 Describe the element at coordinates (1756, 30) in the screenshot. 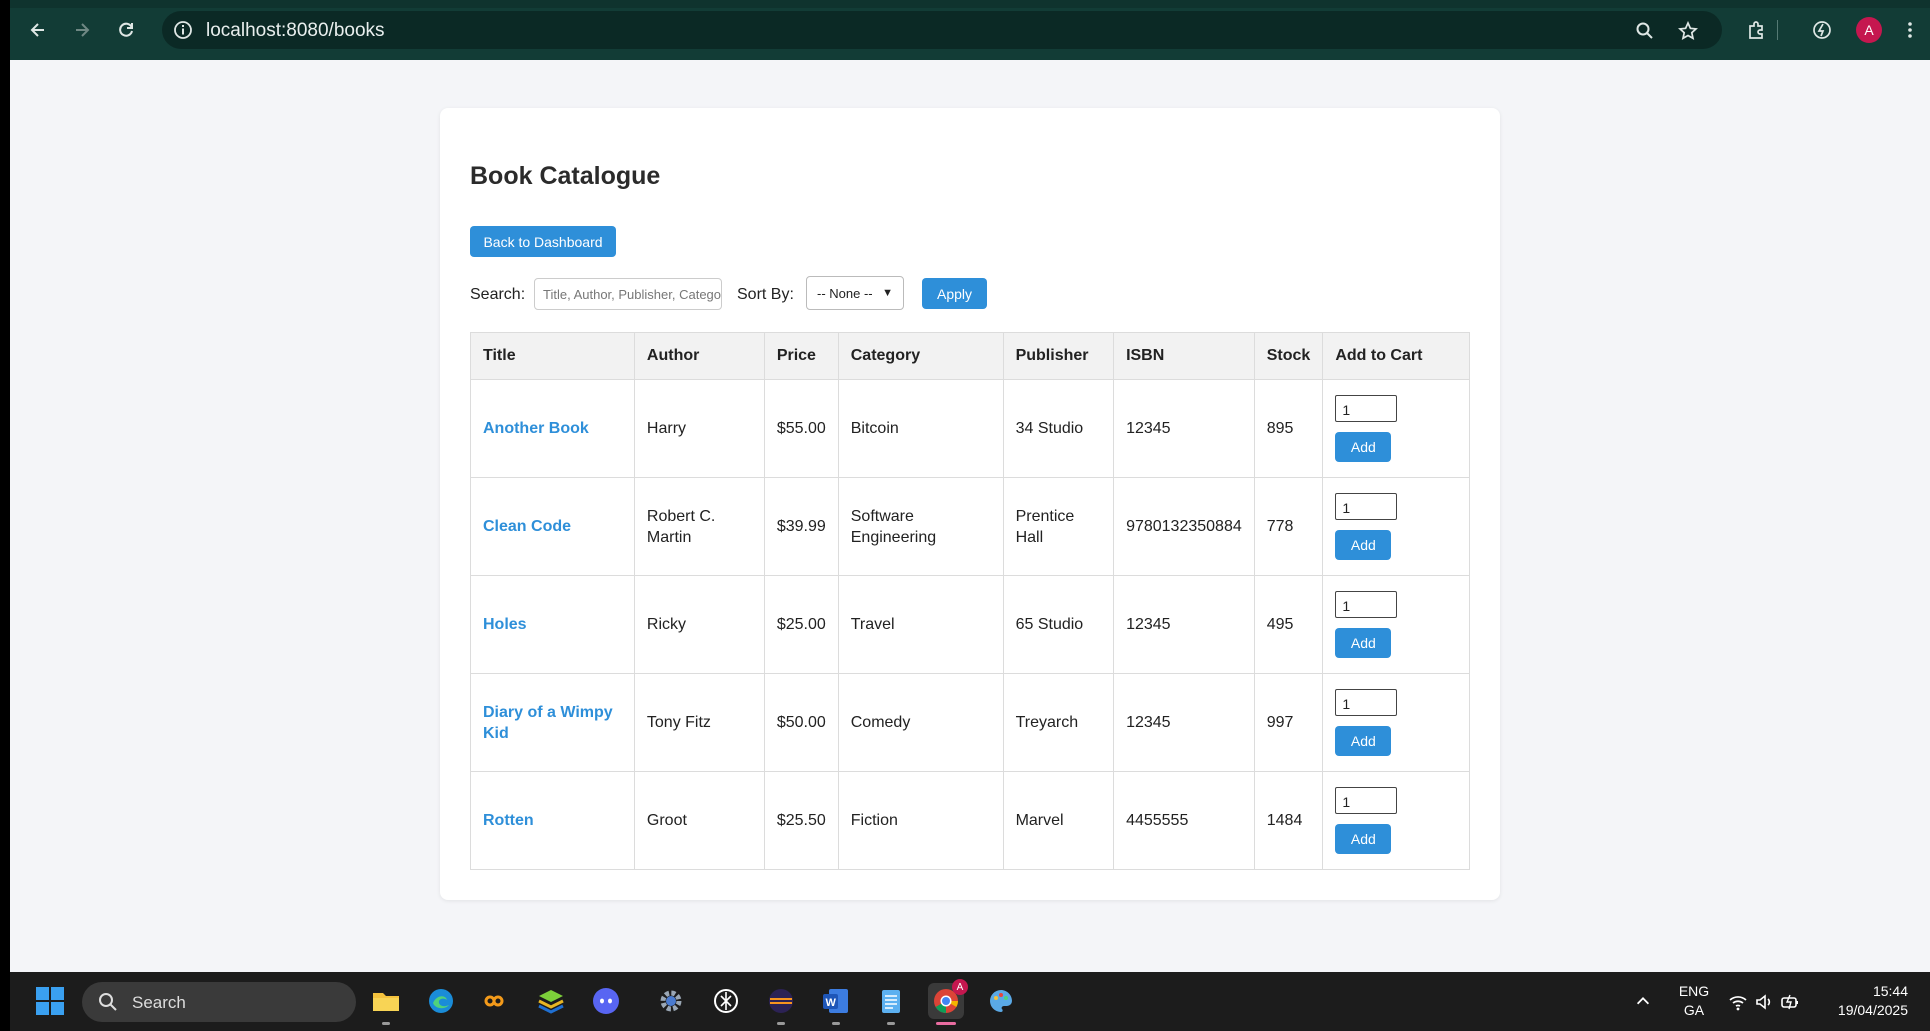

I see `extensions-icon` at that location.